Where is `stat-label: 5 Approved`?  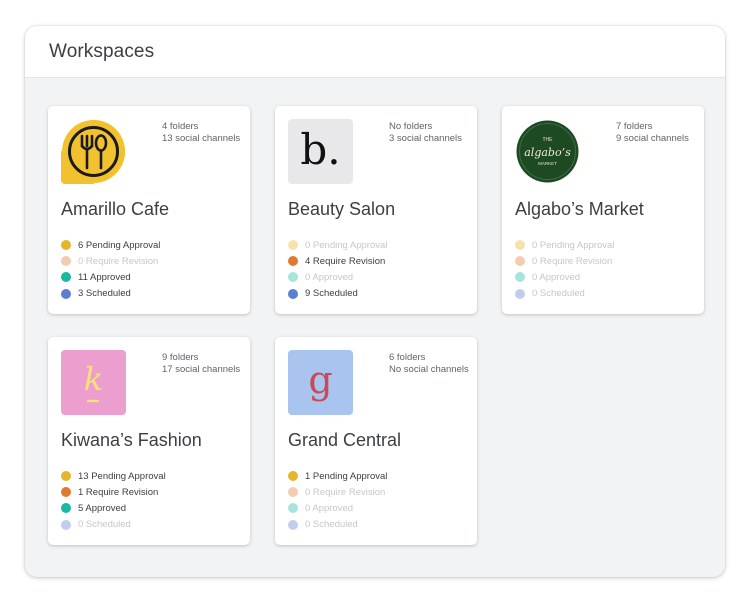 stat-label: 5 Approved is located at coordinates (102, 508).